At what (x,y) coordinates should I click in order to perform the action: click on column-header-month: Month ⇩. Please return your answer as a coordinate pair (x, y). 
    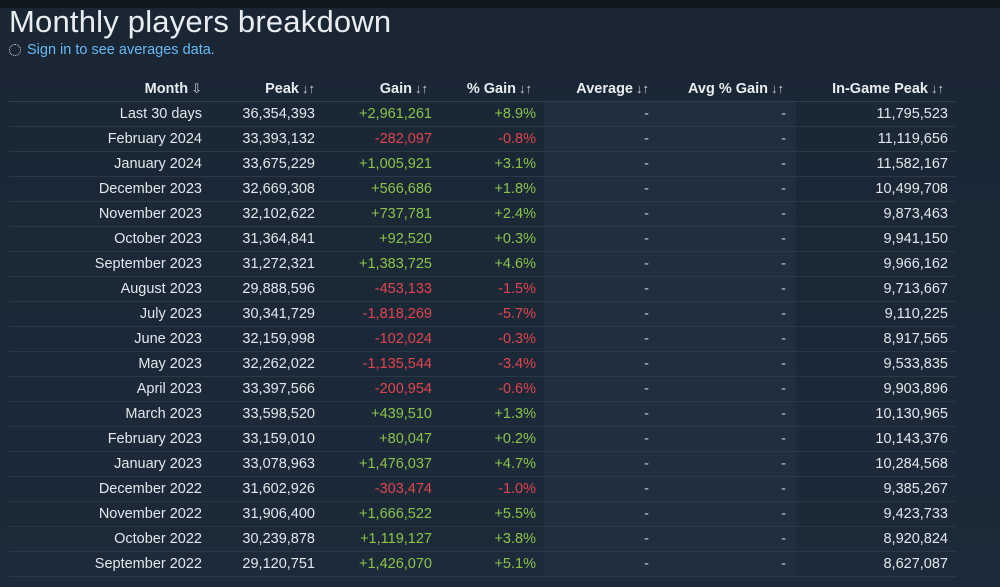
    Looking at the image, I should click on (111, 89).